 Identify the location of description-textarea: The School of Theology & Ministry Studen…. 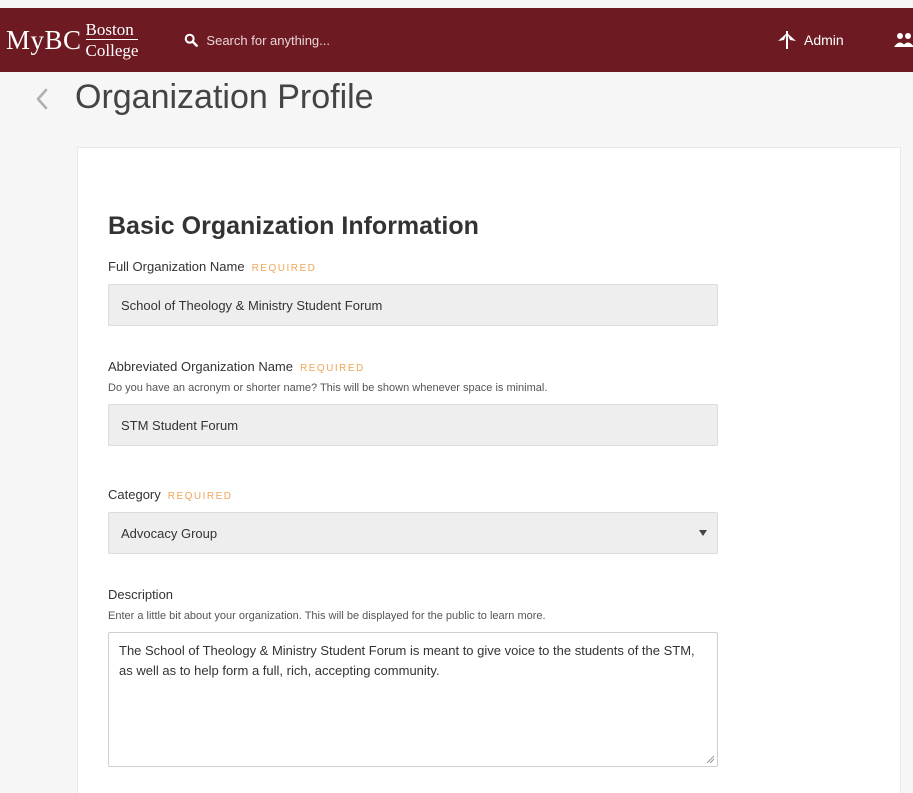
(413, 699).